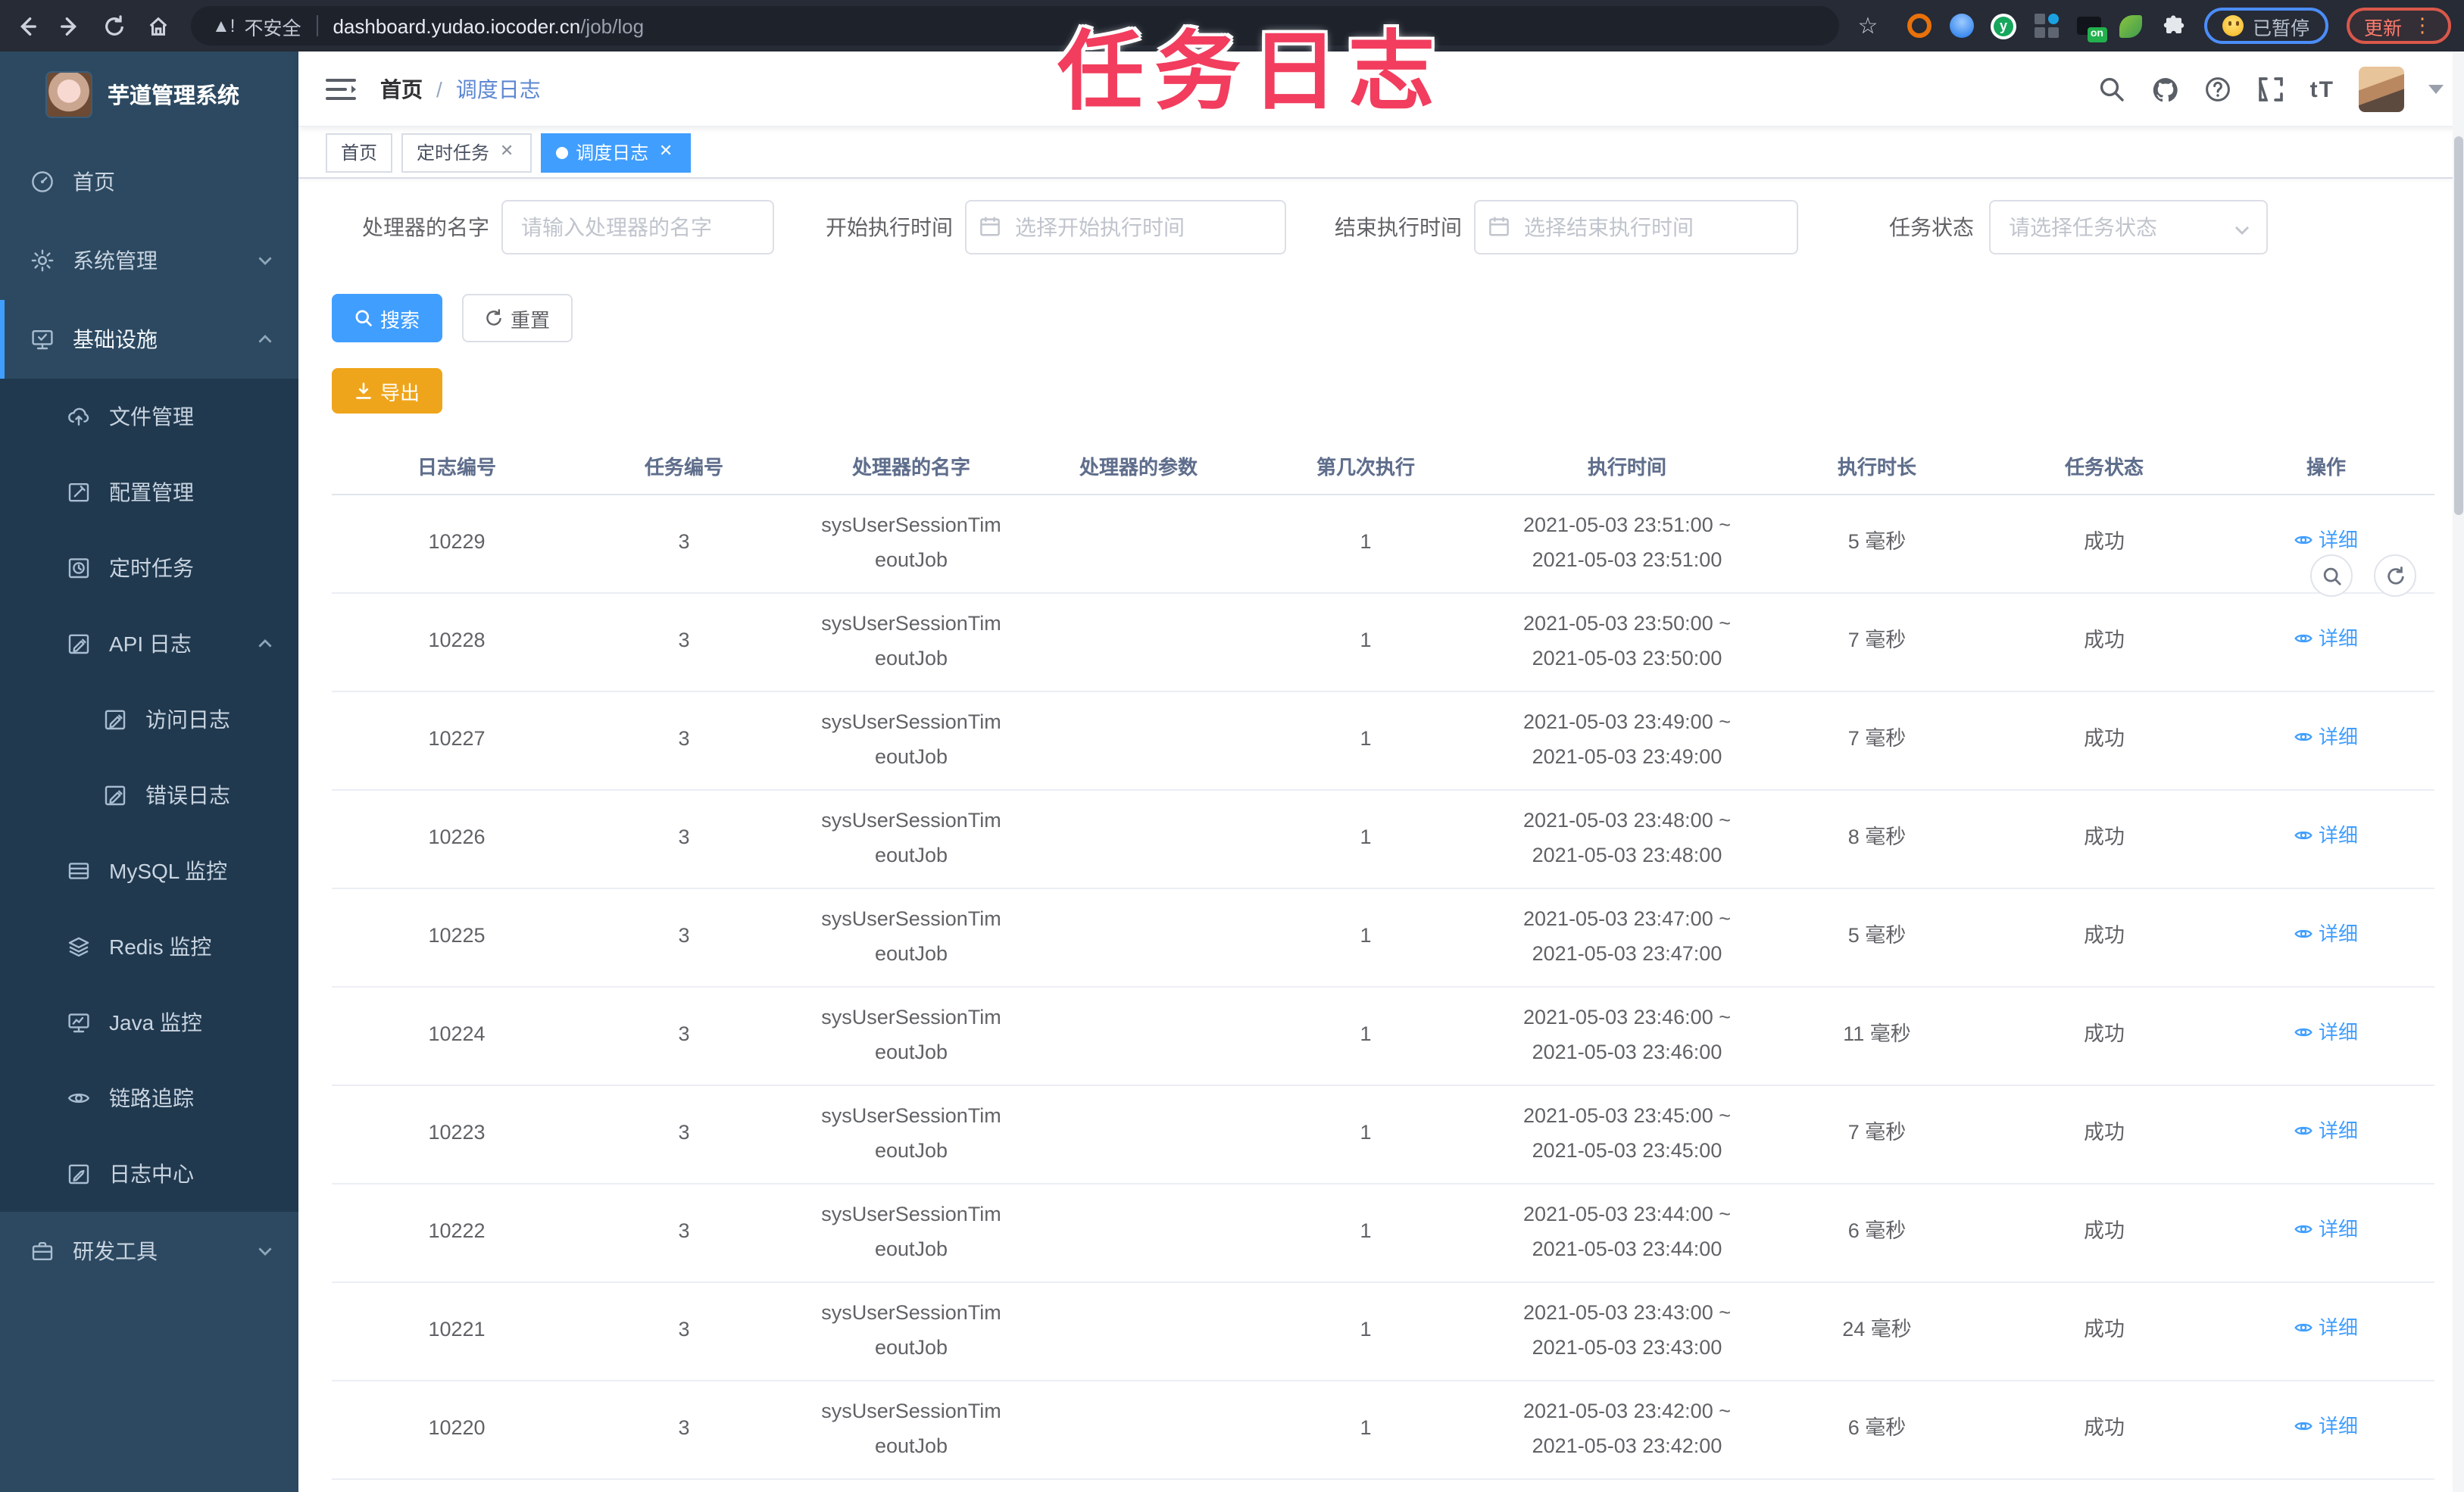 This screenshot has height=1492, width=2464. I want to click on sidebar-item-error-log: 错误日志, so click(149, 795).